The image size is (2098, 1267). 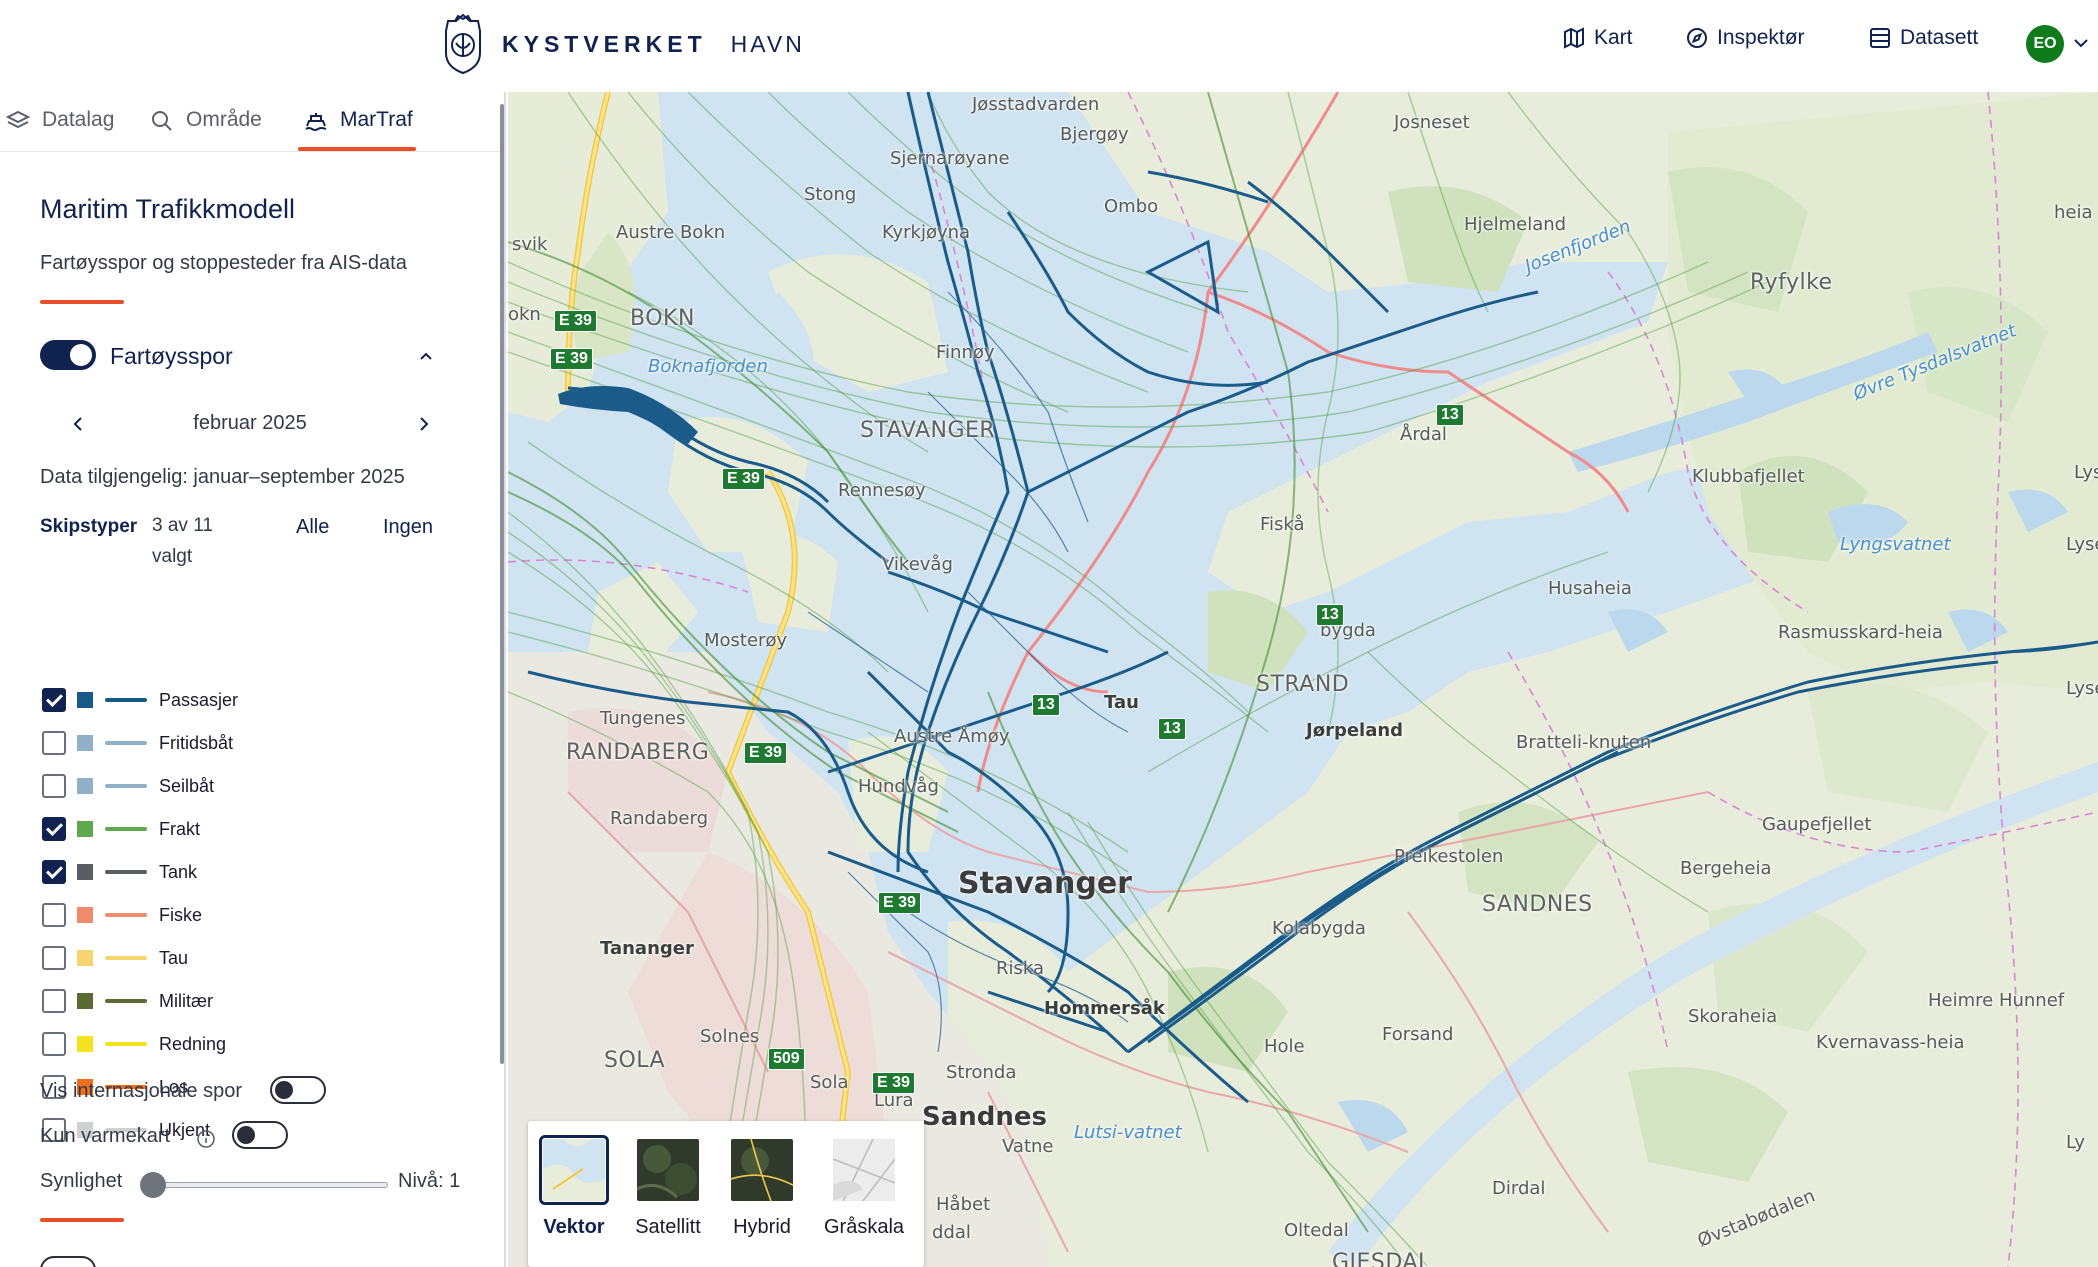 What do you see at coordinates (830, 194) in the screenshot?
I see `map-label: Stong` at bounding box center [830, 194].